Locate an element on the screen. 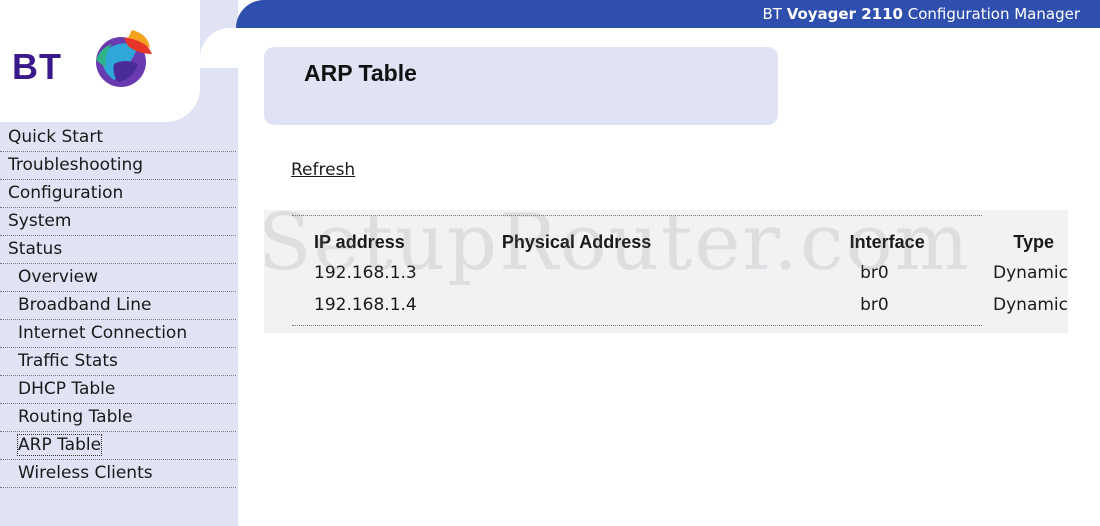  nav-item-arp-table: ARP Table is located at coordinates (118, 446).